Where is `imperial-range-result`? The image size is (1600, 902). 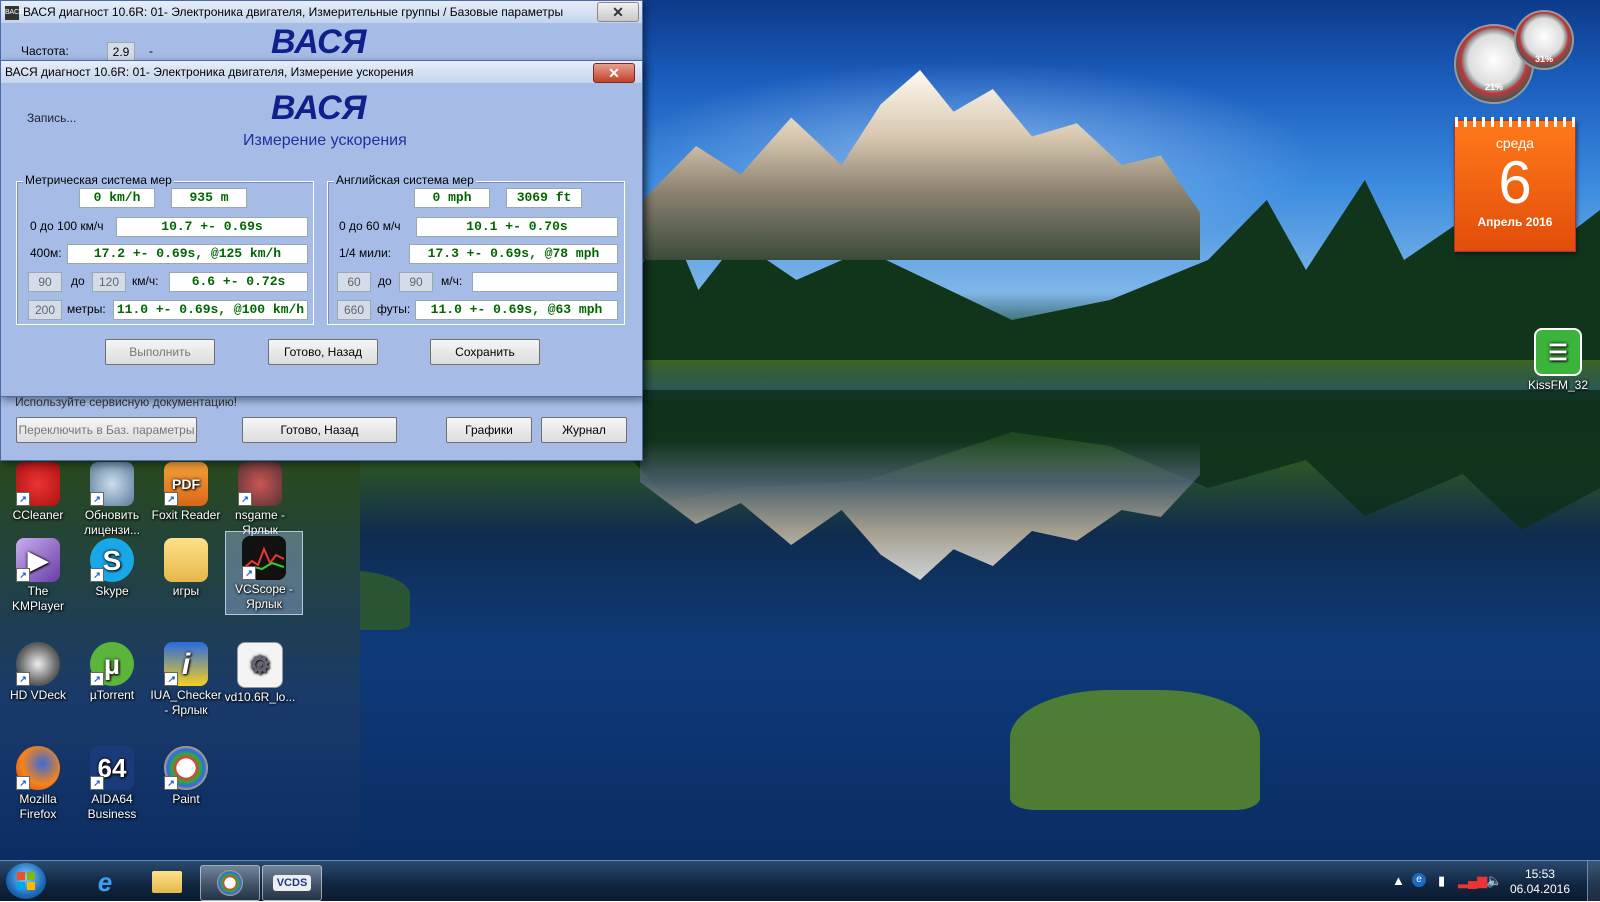
imperial-range-result is located at coordinates (545, 282).